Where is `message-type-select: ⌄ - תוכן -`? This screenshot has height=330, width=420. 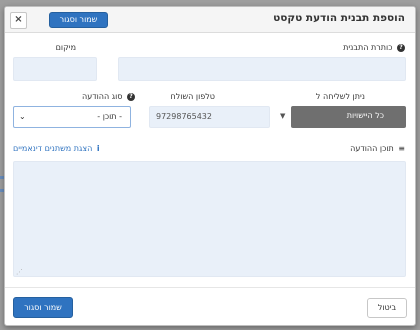 message-type-select: ⌄ - תוכן - is located at coordinates (72, 117).